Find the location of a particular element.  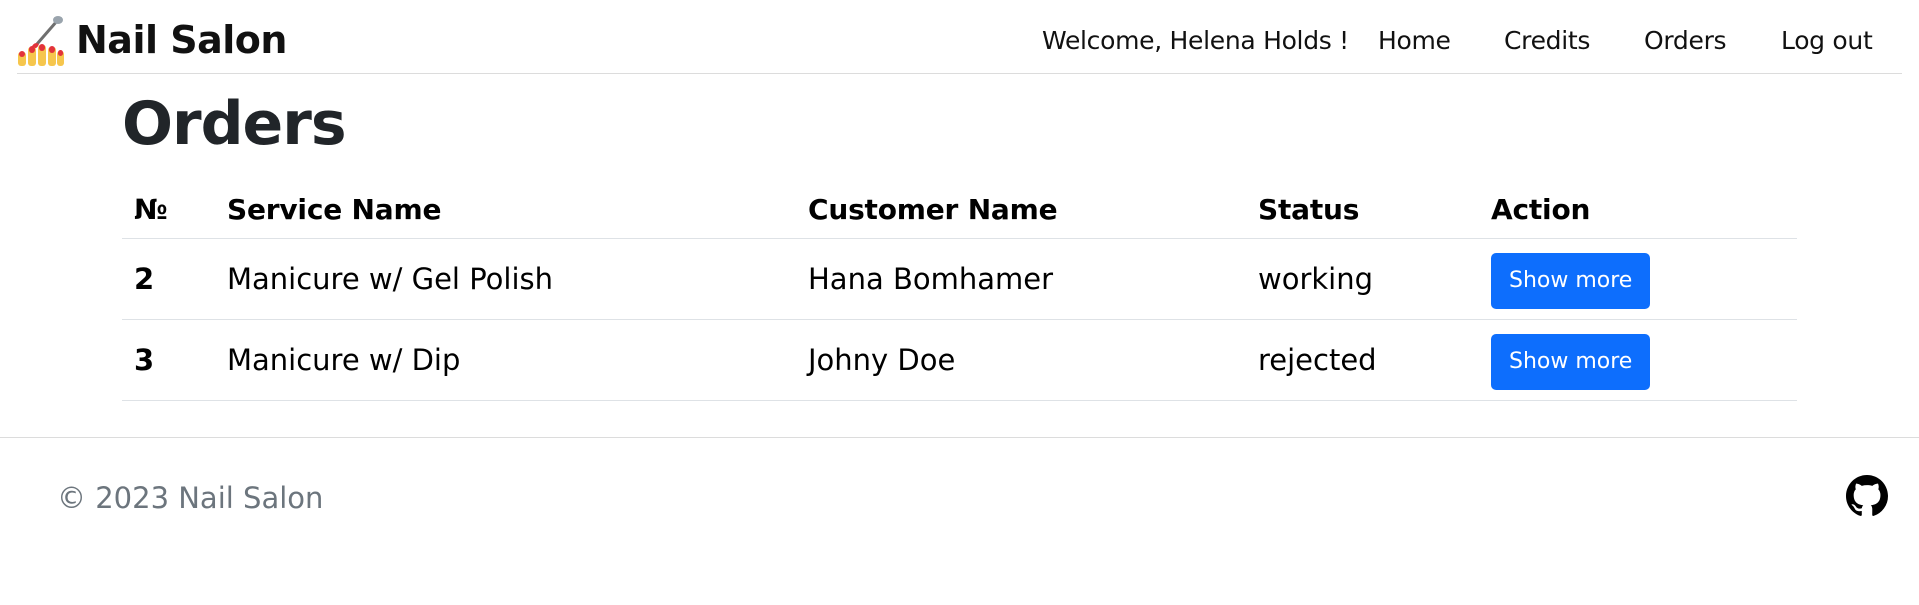

page-title: Orders is located at coordinates (234, 124).